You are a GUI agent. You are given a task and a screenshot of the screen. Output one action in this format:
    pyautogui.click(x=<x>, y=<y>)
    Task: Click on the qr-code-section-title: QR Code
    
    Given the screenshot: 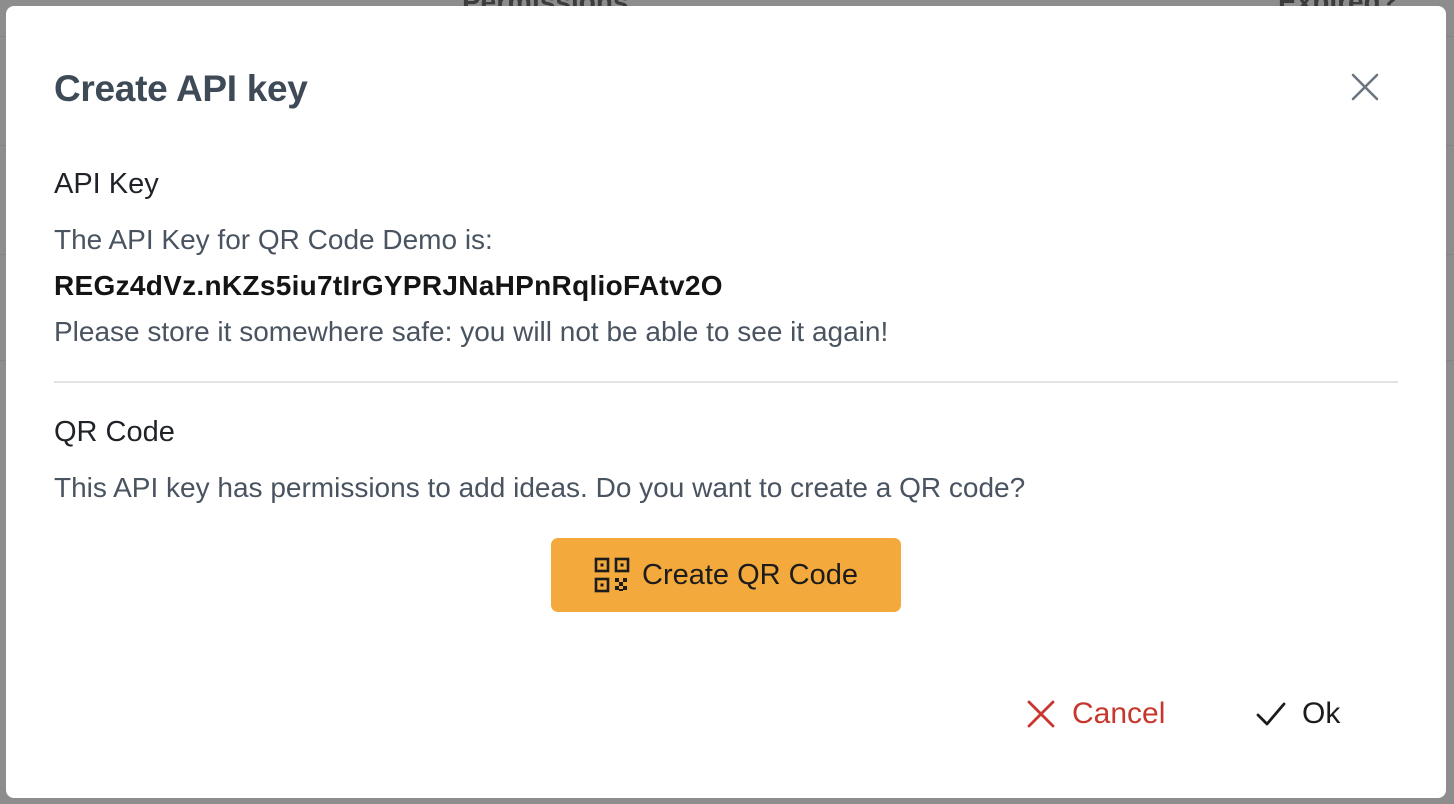 What is the action you would take?
    pyautogui.click(x=114, y=432)
    